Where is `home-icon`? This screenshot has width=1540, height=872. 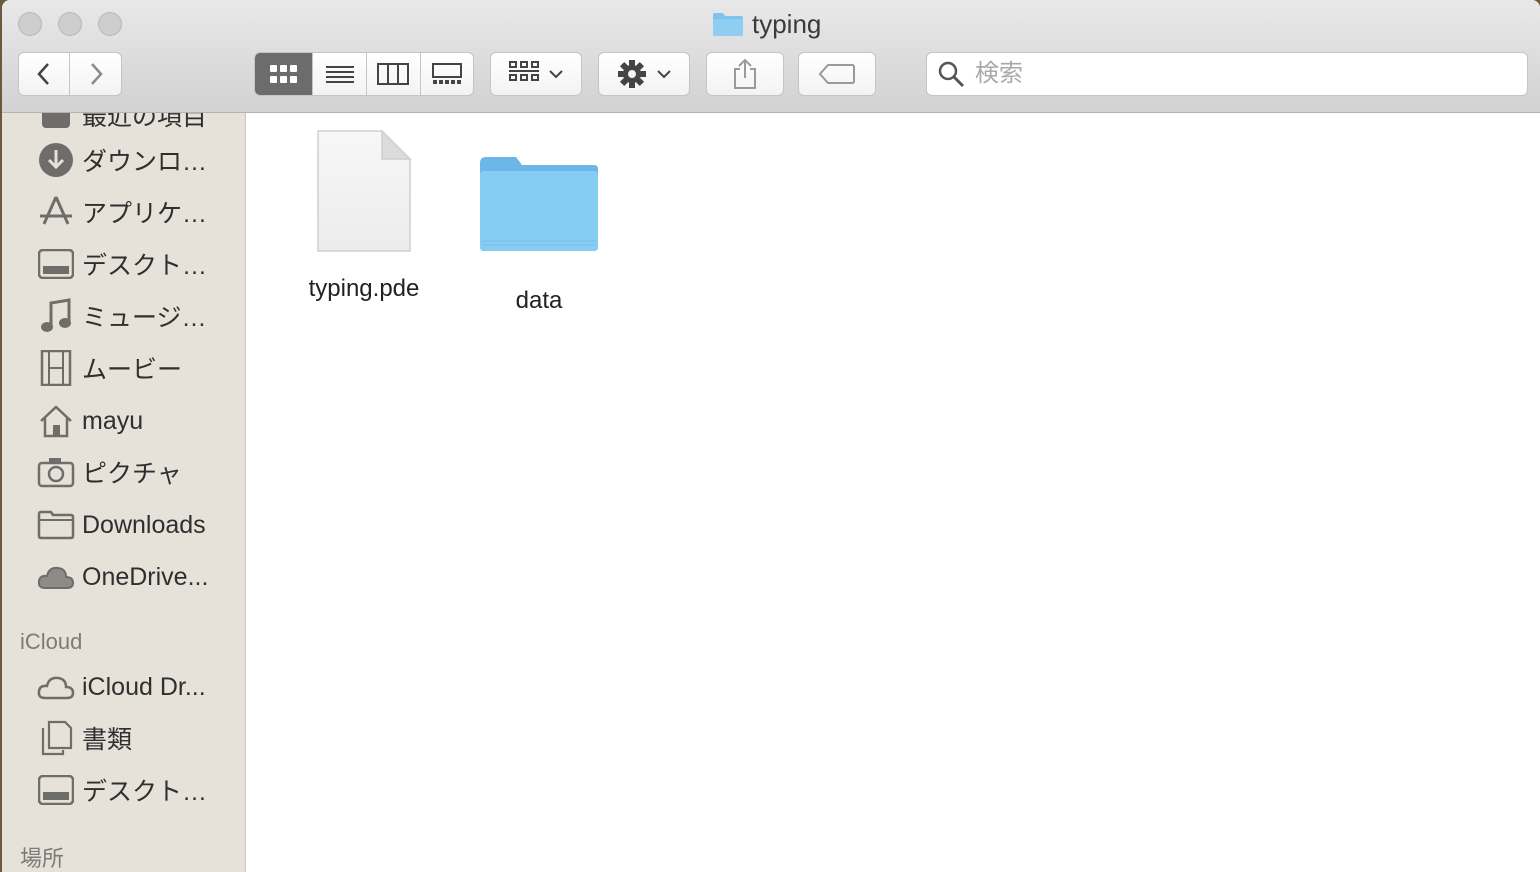
home-icon is located at coordinates (56, 421).